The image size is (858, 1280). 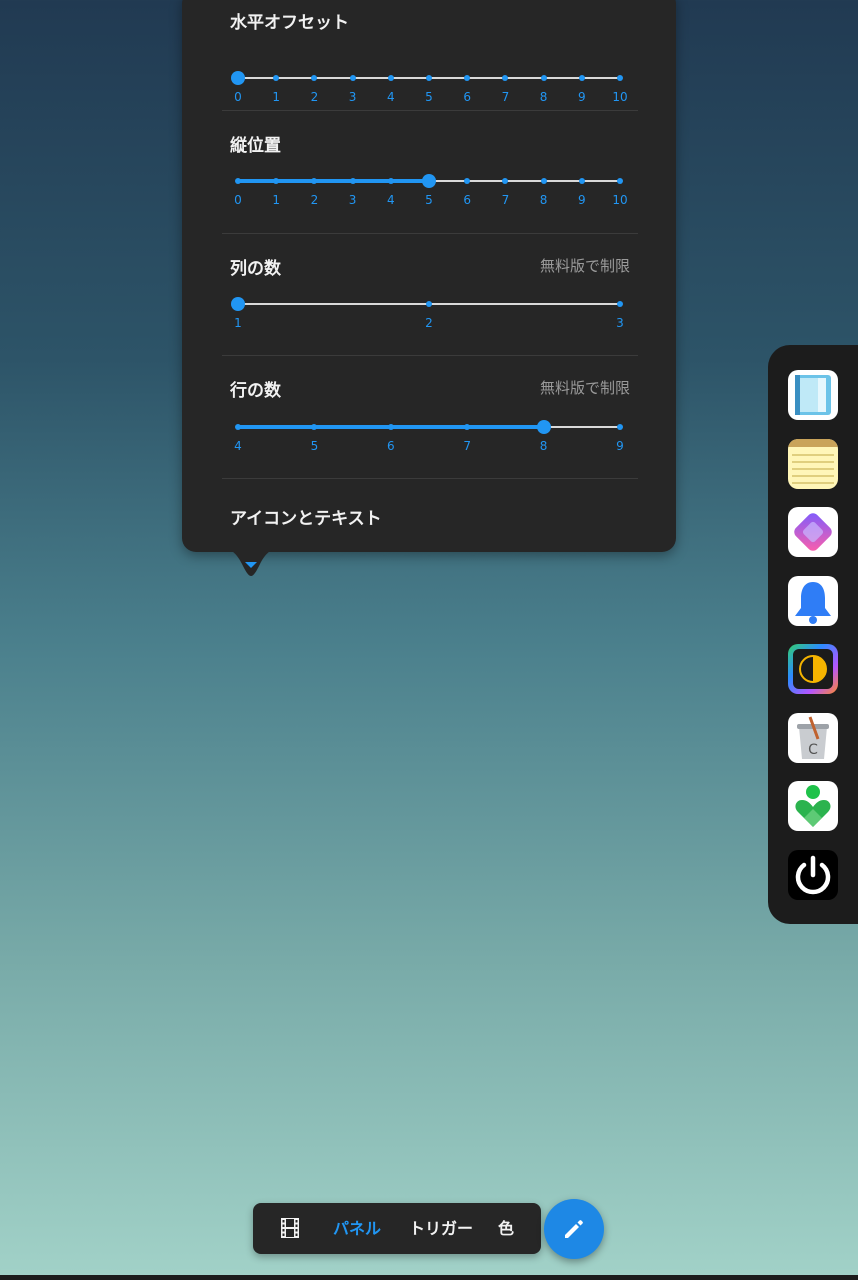 What do you see at coordinates (238, 304) in the screenshot?
I see `columns-thumb` at bounding box center [238, 304].